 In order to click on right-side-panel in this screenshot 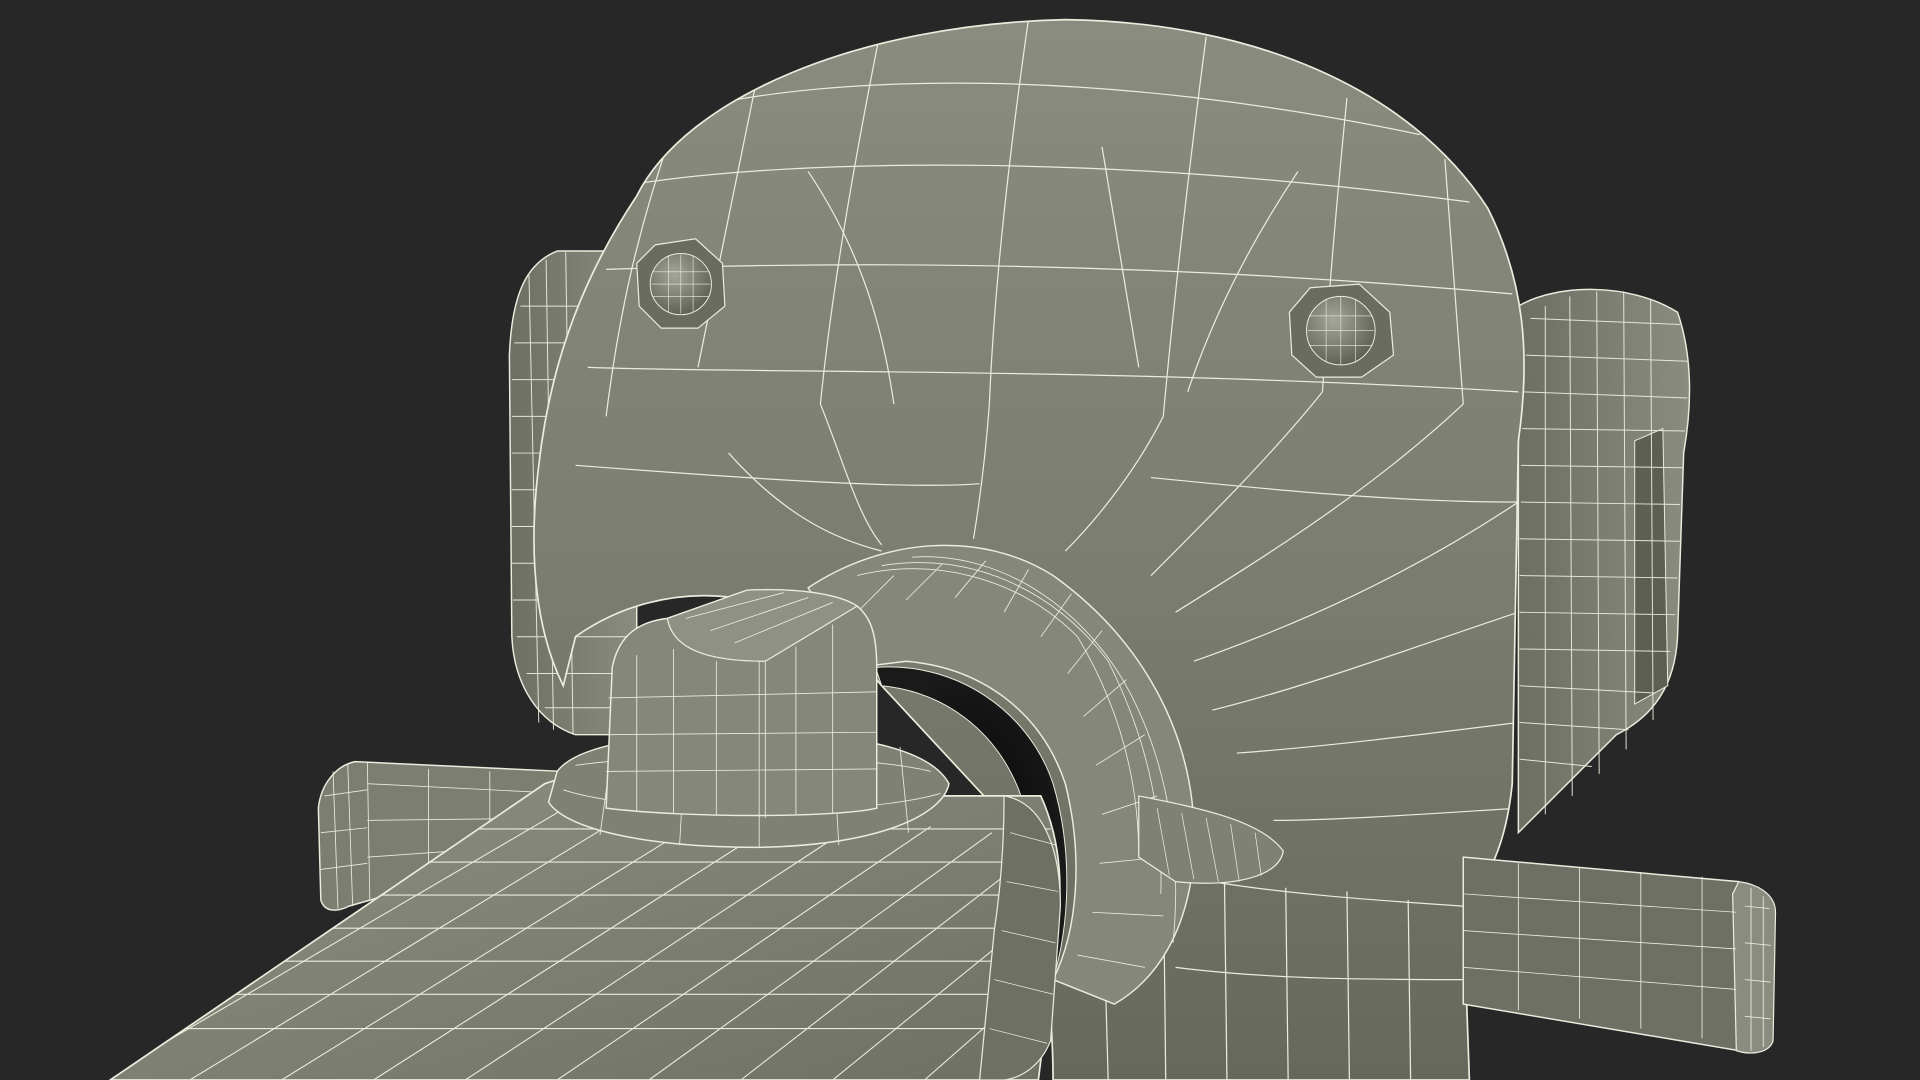, I will do `click(1604, 561)`.